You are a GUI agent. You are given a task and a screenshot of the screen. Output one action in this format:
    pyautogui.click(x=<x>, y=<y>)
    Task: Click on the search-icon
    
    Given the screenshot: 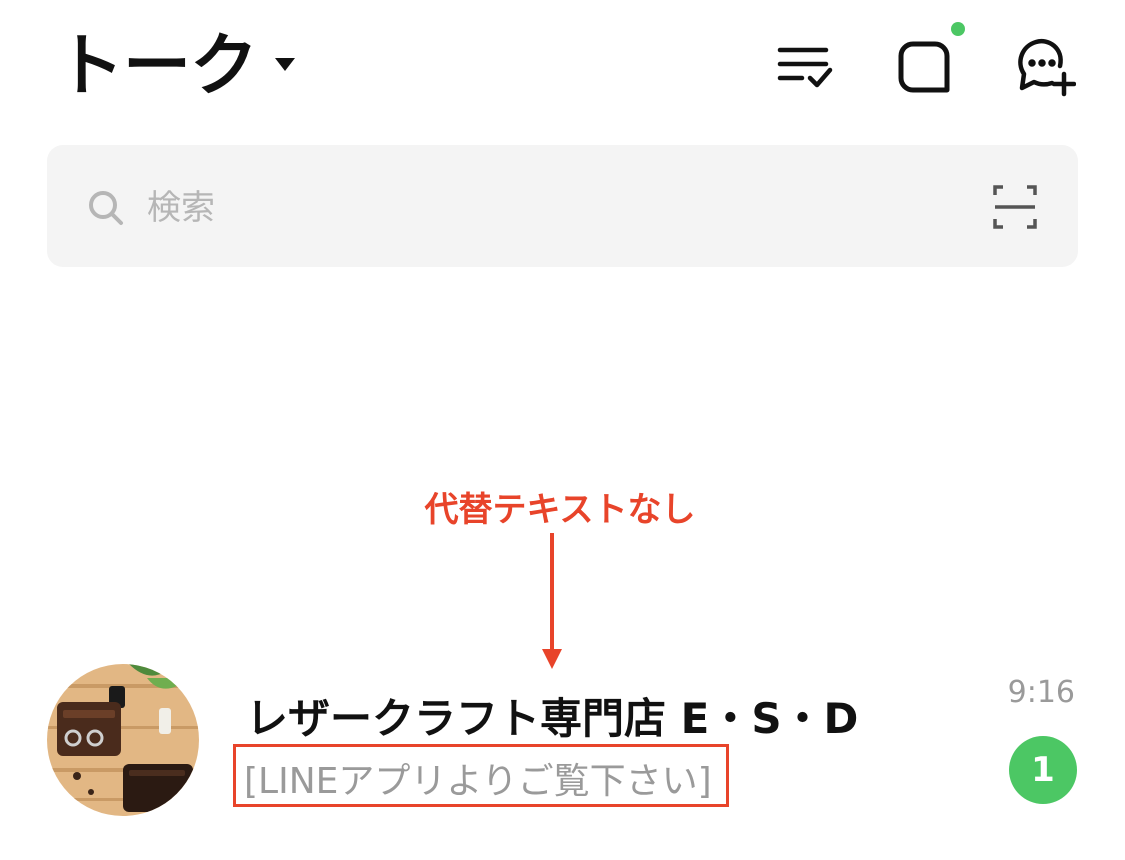 What is the action you would take?
    pyautogui.click(x=106, y=208)
    